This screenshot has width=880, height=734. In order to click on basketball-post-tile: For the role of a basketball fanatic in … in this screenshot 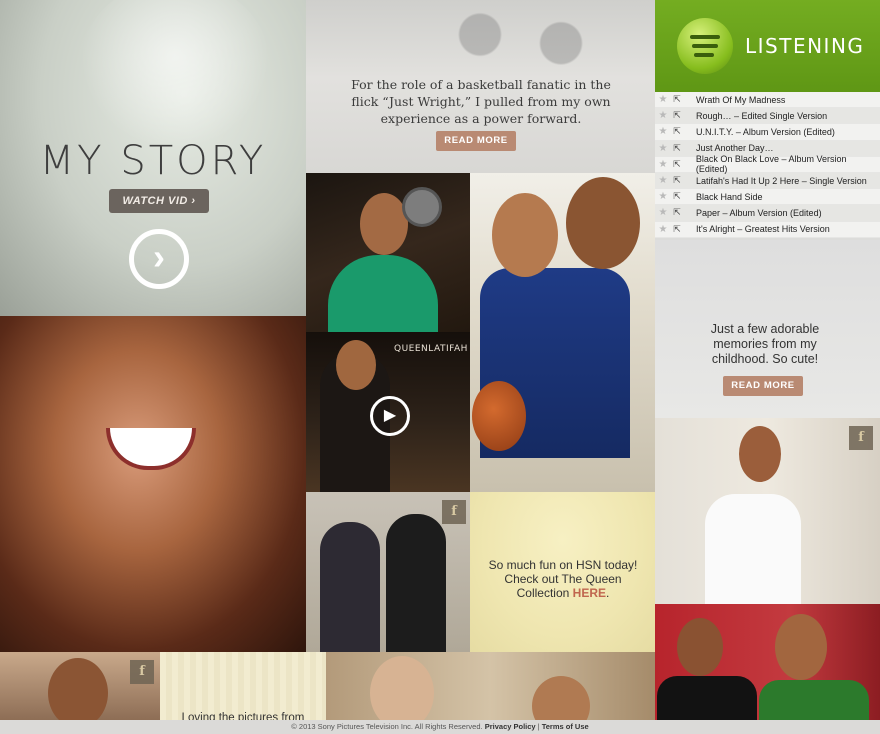, I will do `click(480, 86)`.